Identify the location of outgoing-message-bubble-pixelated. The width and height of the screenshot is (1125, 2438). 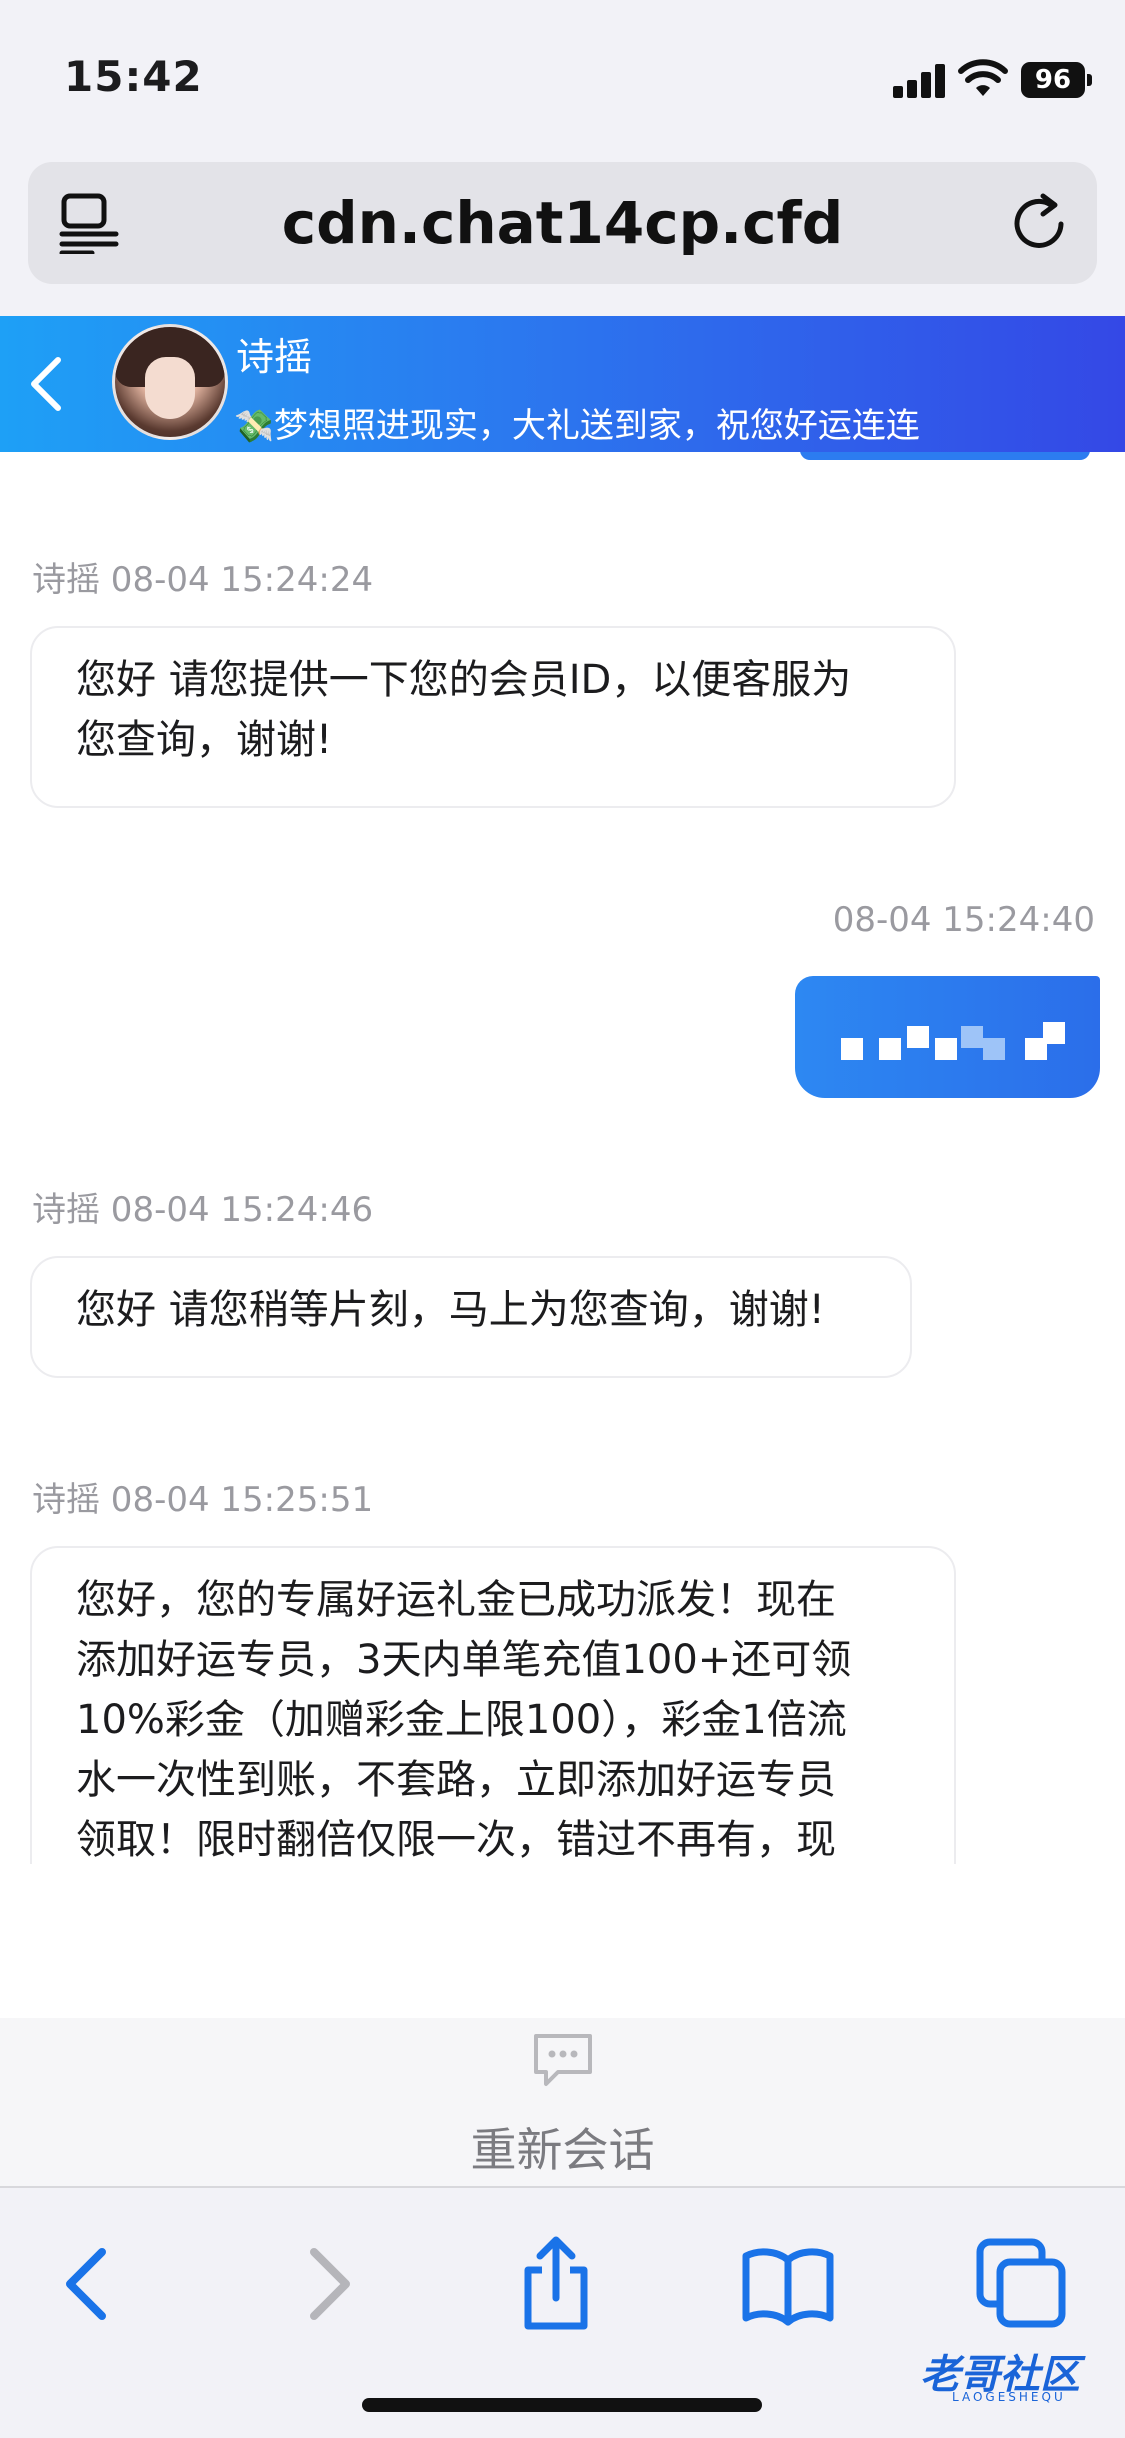
(947, 1037).